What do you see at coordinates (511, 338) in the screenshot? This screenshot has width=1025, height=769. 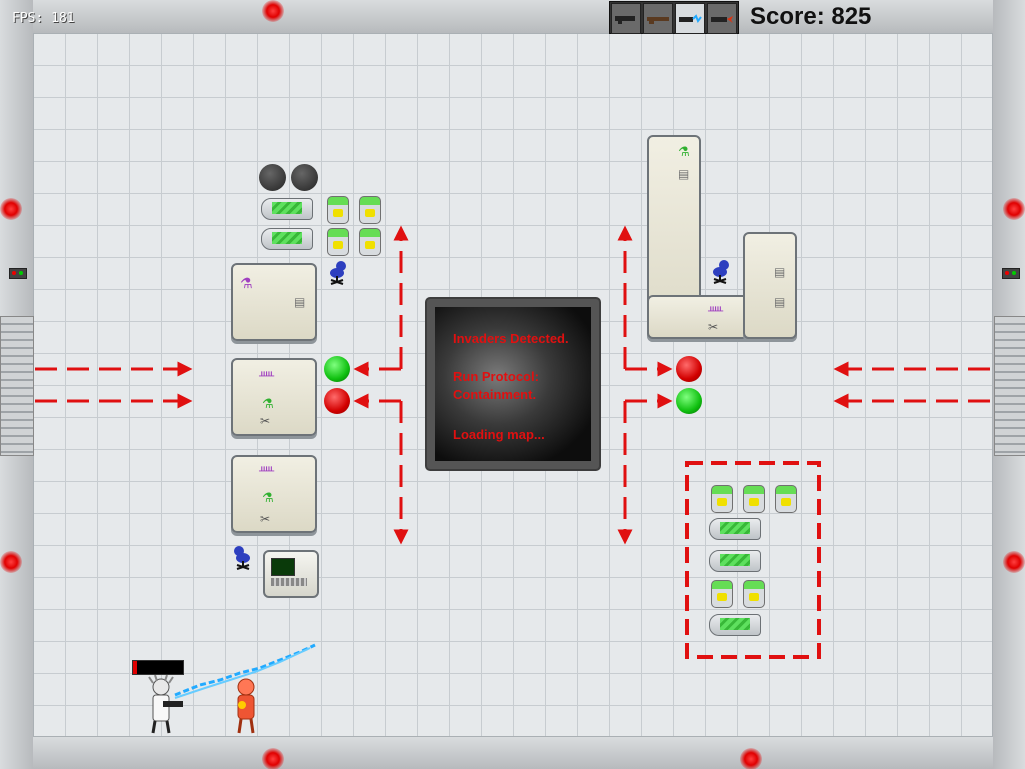 I see `mission-text-line1: Invaders Detected.` at bounding box center [511, 338].